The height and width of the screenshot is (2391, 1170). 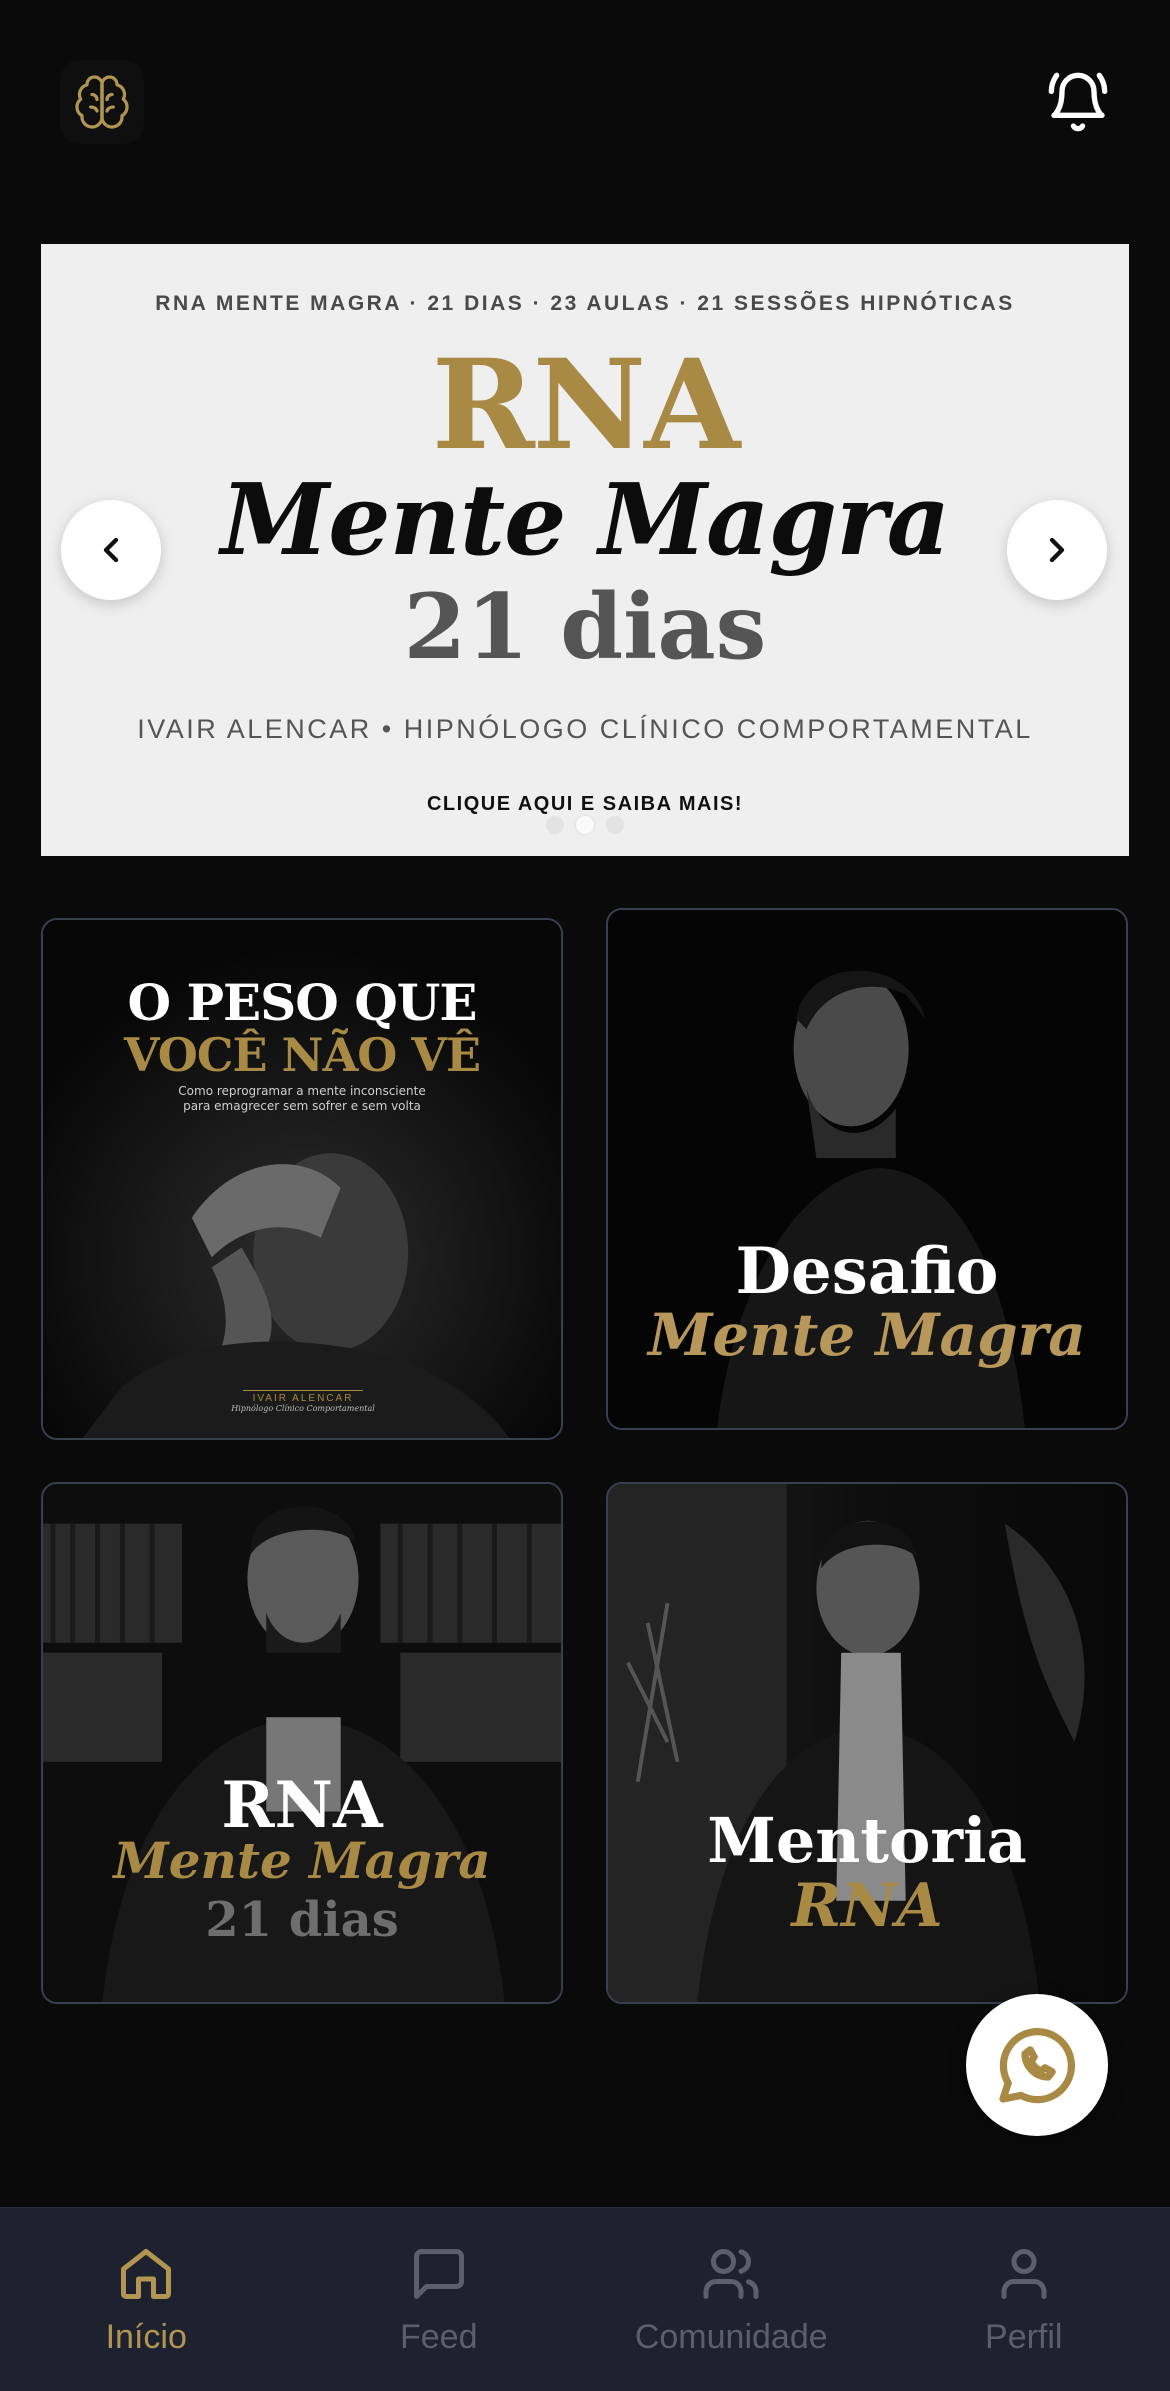 I want to click on whatsapp-icon, so click(x=1037, y=2066).